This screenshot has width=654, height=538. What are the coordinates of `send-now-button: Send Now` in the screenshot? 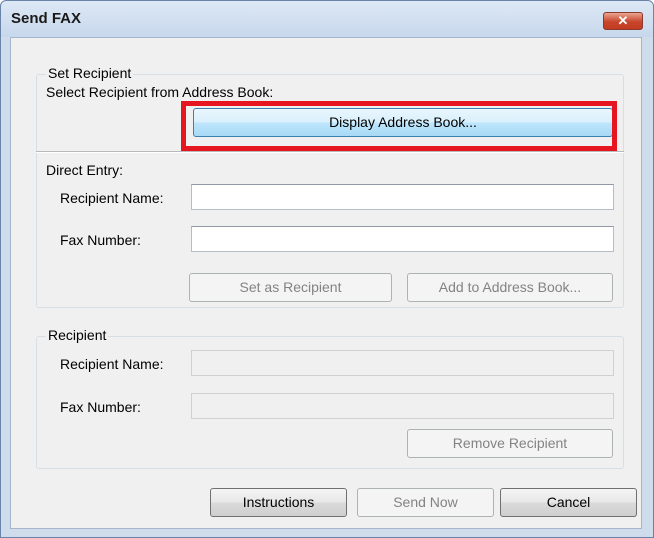 It's located at (425, 502).